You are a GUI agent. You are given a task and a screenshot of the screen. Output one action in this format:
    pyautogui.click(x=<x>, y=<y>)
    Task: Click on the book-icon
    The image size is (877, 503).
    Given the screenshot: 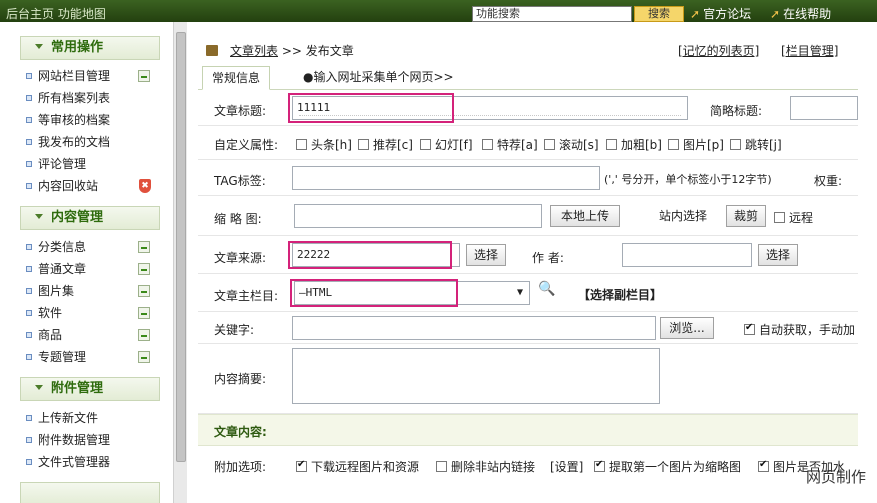 What is the action you would take?
    pyautogui.click(x=212, y=50)
    